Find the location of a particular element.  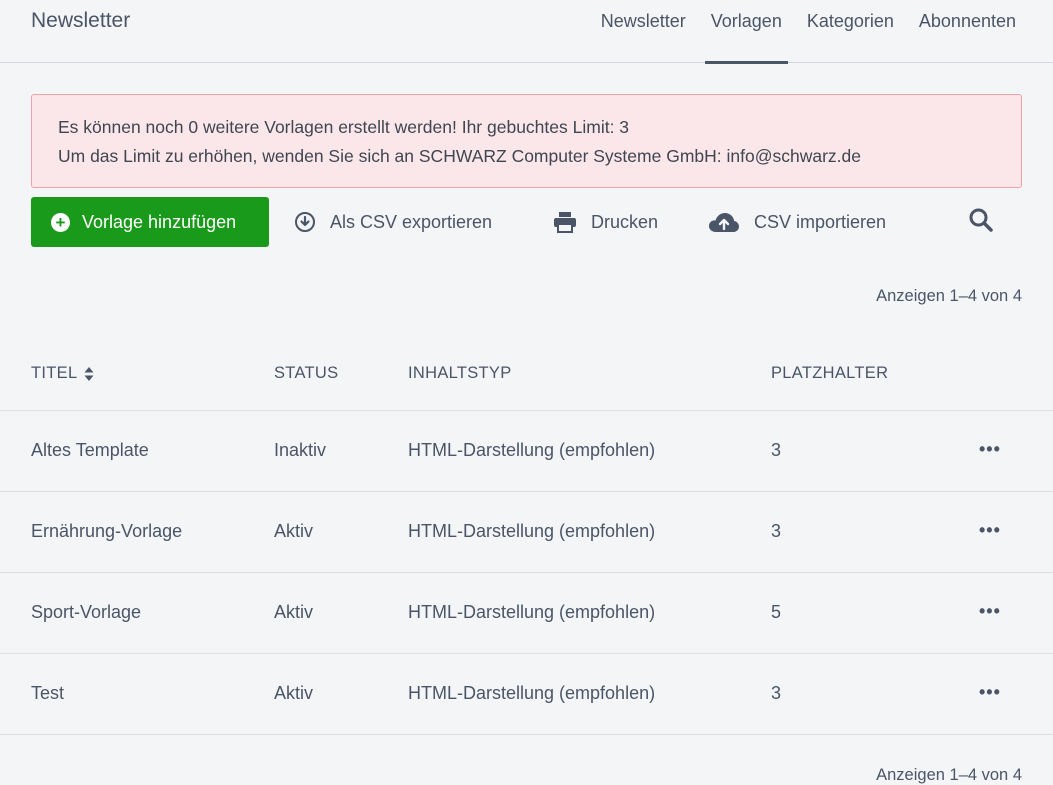

plus-circle-icon: + is located at coordinates (60, 222).